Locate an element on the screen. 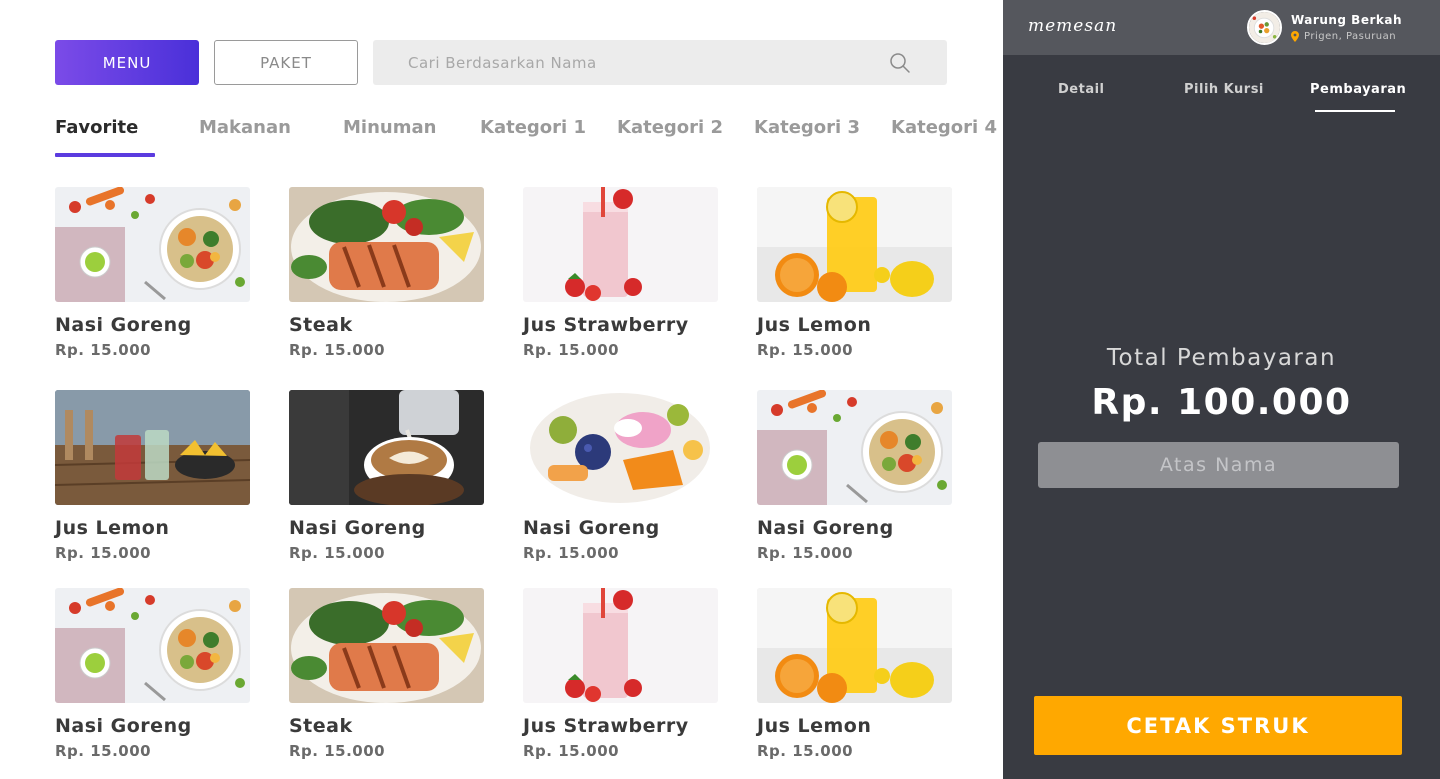 The image size is (1440, 779). tab-kategori-1: Kategori 1 is located at coordinates (533, 137).